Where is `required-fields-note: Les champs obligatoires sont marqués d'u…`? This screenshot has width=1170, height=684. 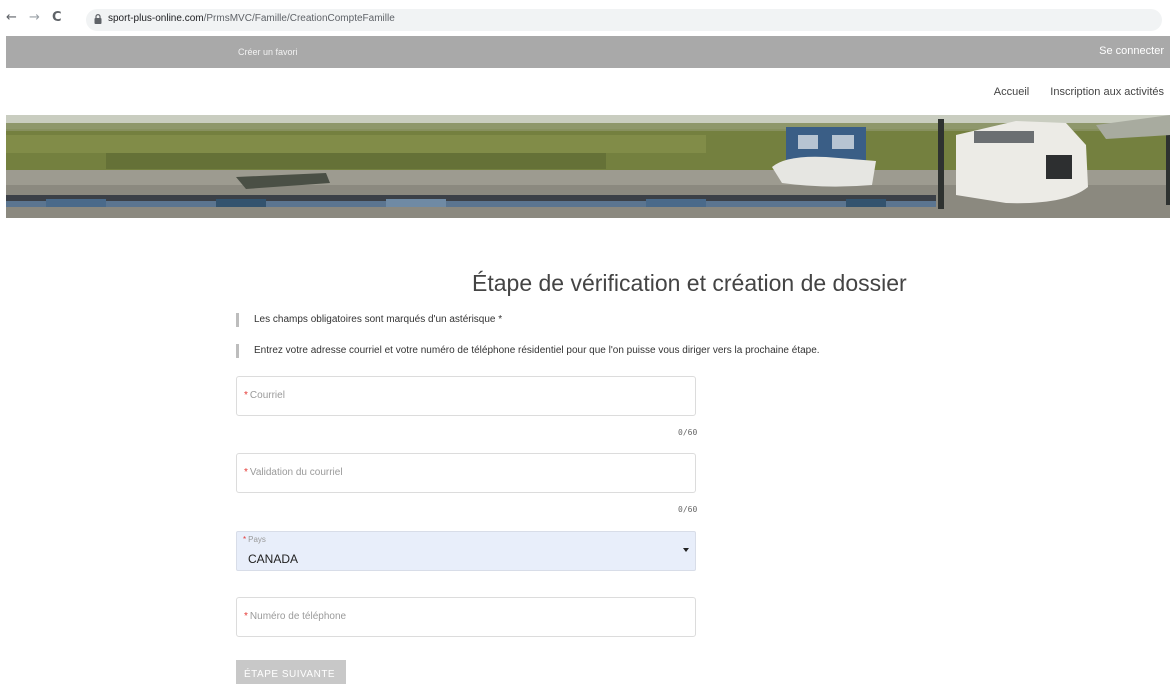 required-fields-note: Les champs obligatoires sont marqués d'u… is located at coordinates (369, 320).